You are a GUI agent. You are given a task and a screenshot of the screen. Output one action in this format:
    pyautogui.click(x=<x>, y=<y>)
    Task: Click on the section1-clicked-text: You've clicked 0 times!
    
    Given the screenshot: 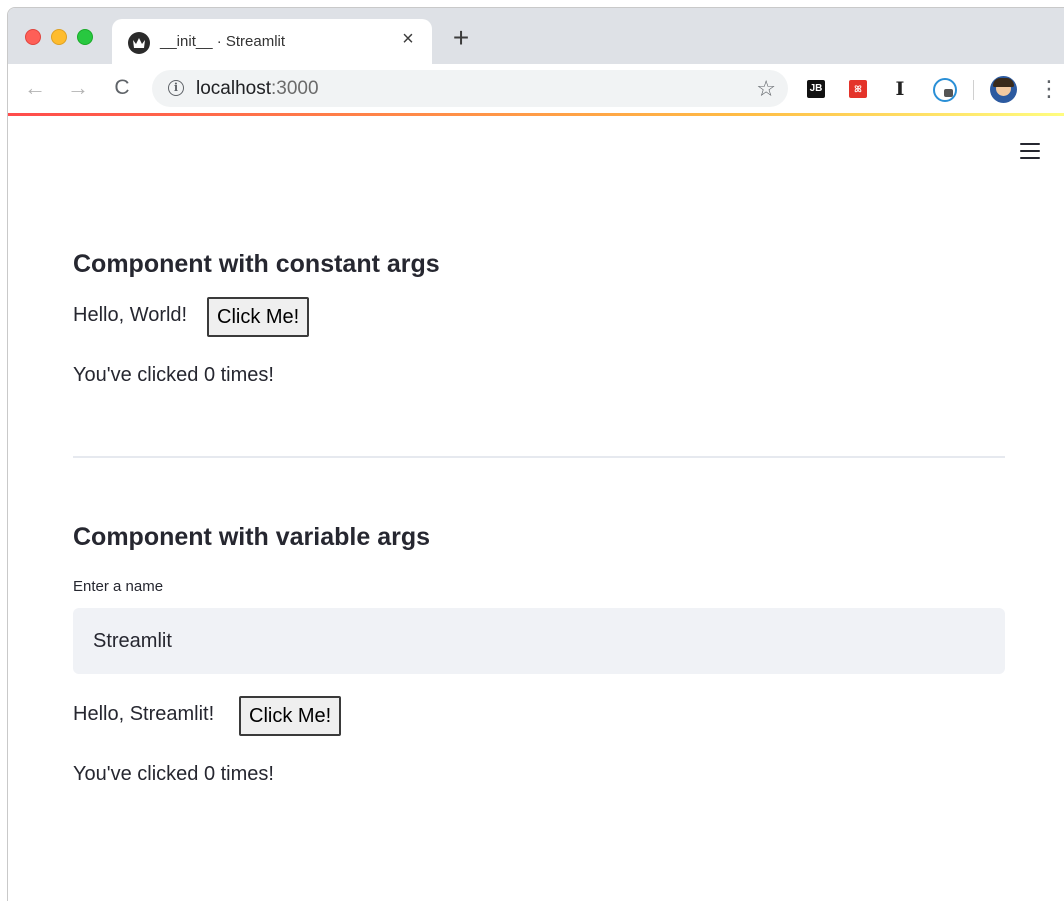 What is the action you would take?
    pyautogui.click(x=173, y=375)
    